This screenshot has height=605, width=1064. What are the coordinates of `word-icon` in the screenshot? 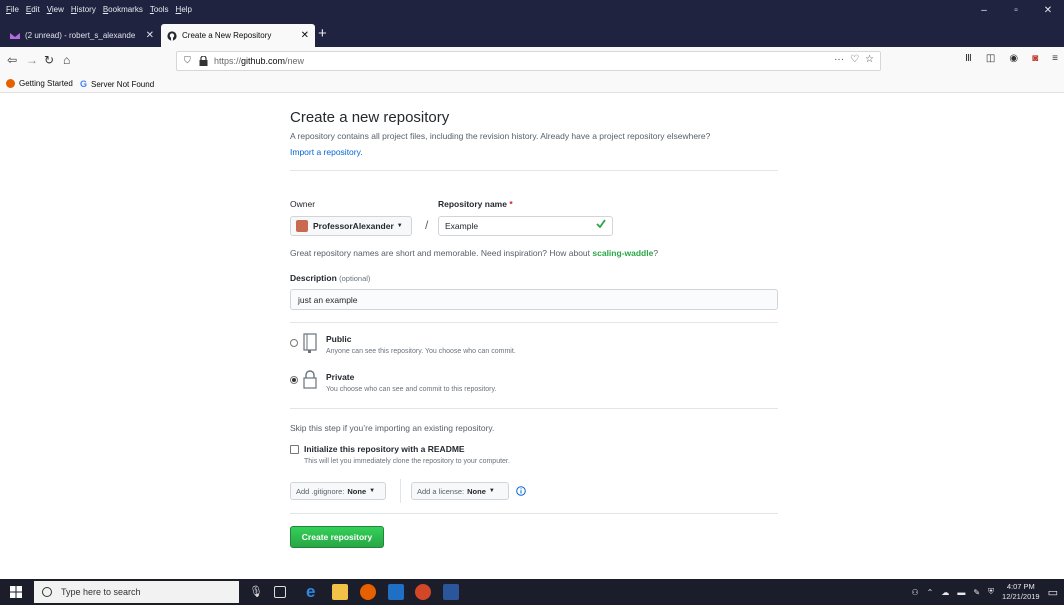 It's located at (451, 592).